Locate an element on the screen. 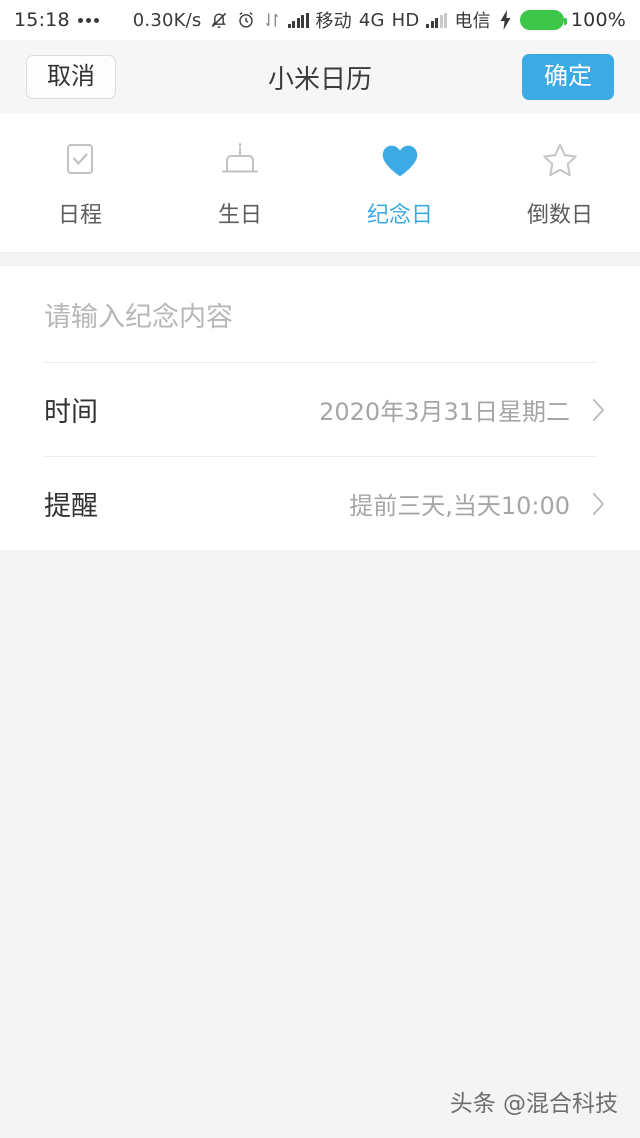  app-header: 取消 小米日历 确定 is located at coordinates (320, 77).